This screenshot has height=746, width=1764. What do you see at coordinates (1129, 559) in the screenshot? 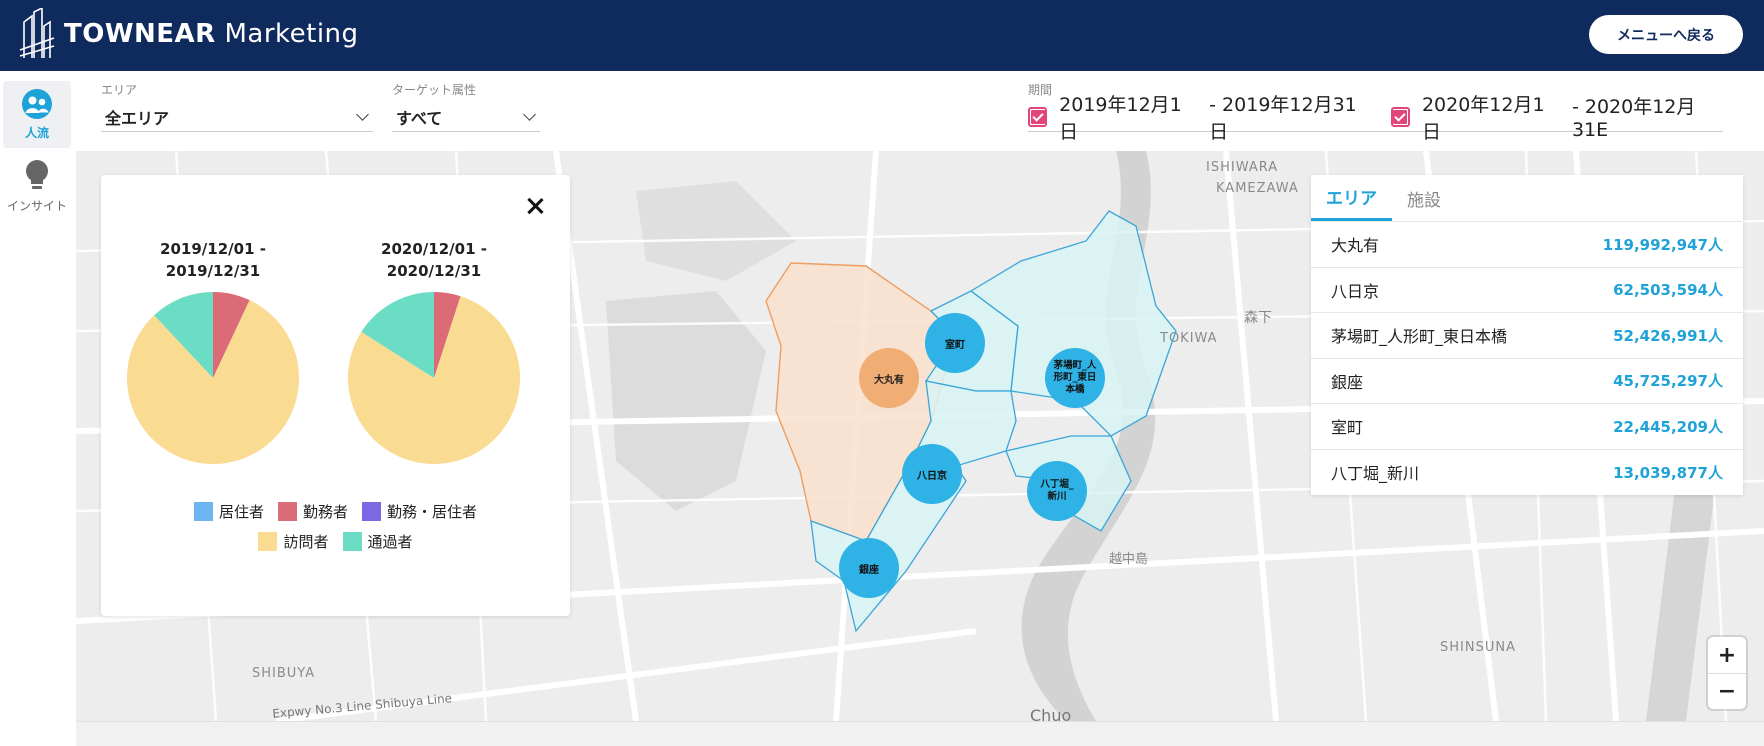
I see `map-place-label: 越中島` at bounding box center [1129, 559].